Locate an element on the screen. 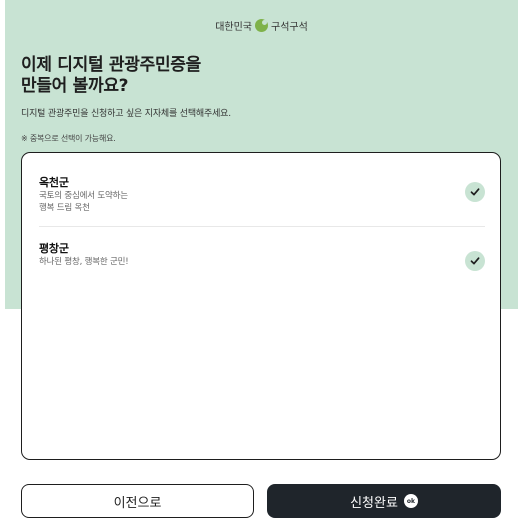  brand-name-part2: 구석구석 is located at coordinates (289, 27).